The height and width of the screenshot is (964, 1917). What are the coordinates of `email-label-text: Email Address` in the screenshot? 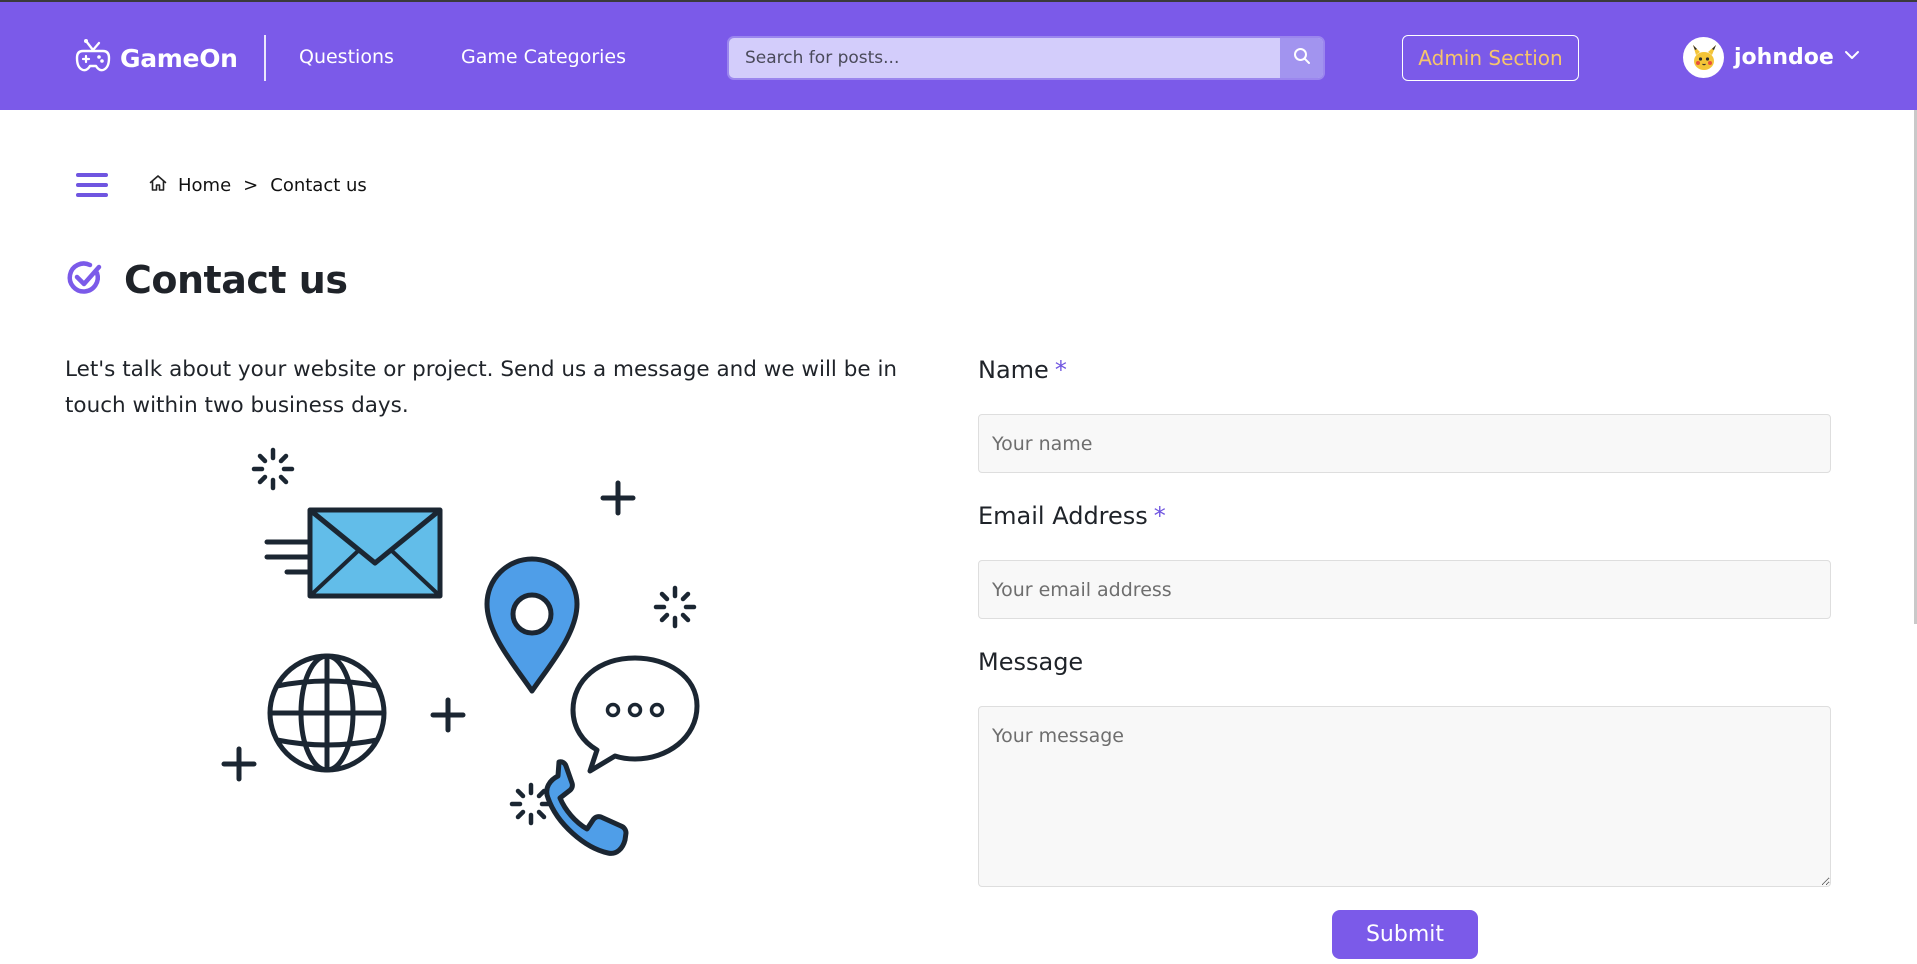 It's located at (1063, 516).